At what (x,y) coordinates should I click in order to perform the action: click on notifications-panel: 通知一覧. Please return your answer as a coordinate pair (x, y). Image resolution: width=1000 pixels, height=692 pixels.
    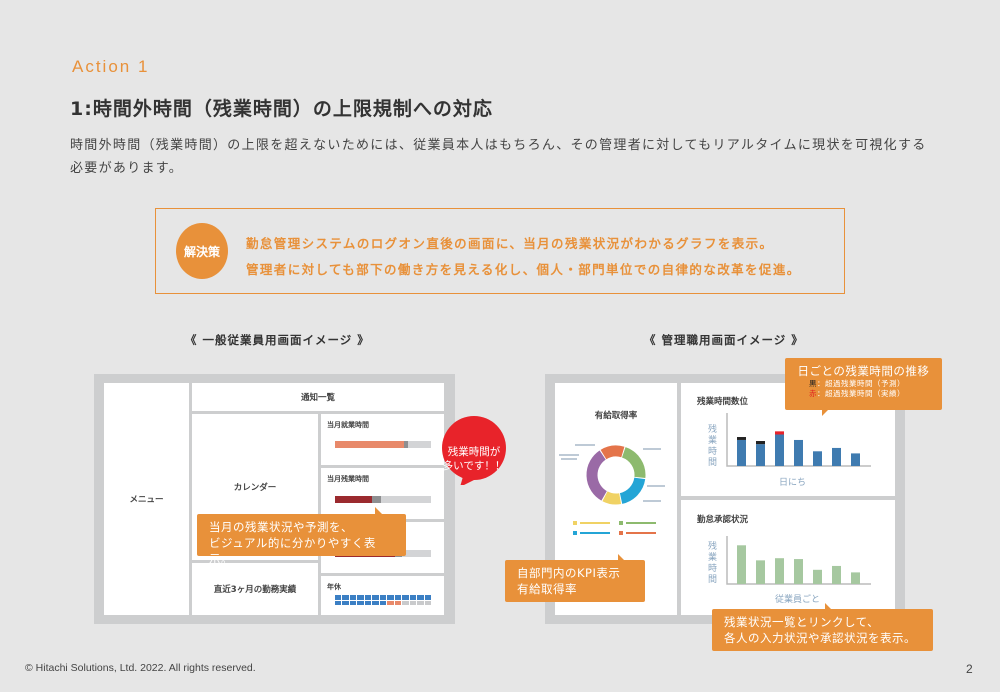
    Looking at the image, I should click on (318, 397).